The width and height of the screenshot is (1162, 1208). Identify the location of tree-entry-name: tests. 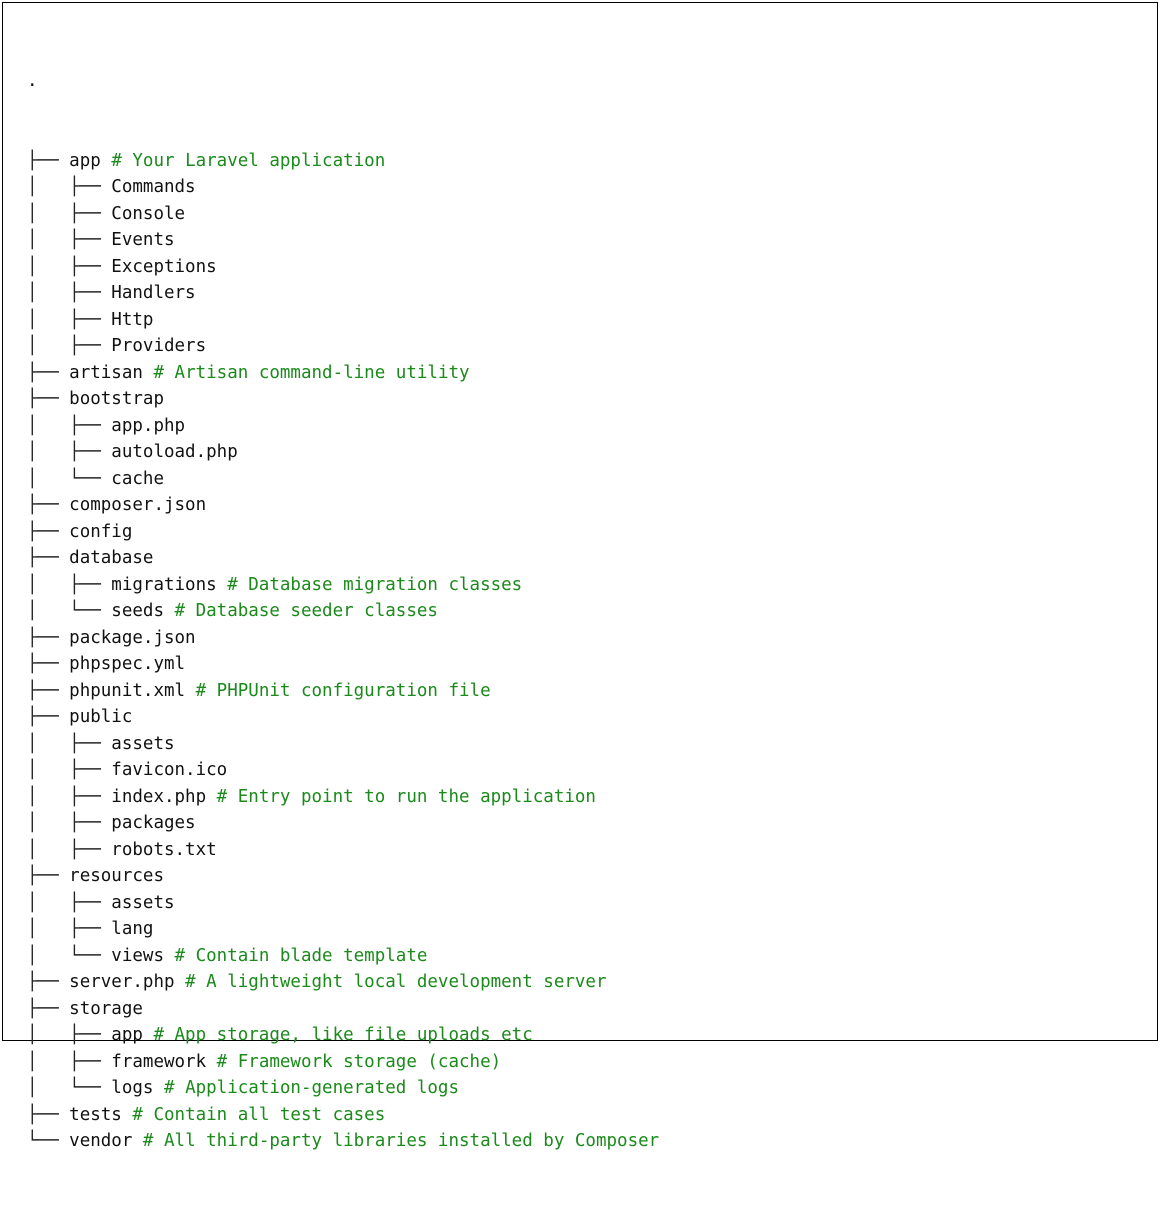
(95, 1114).